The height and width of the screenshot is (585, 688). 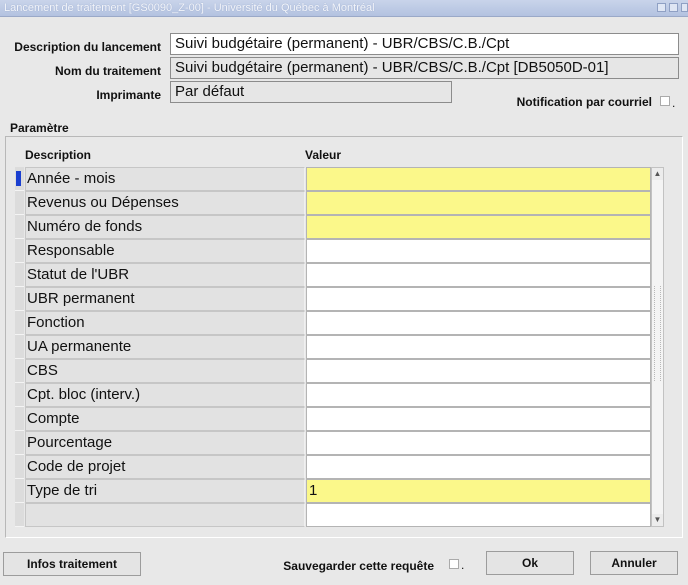 What do you see at coordinates (165, 251) in the screenshot?
I see `parametre-description: Responsable` at bounding box center [165, 251].